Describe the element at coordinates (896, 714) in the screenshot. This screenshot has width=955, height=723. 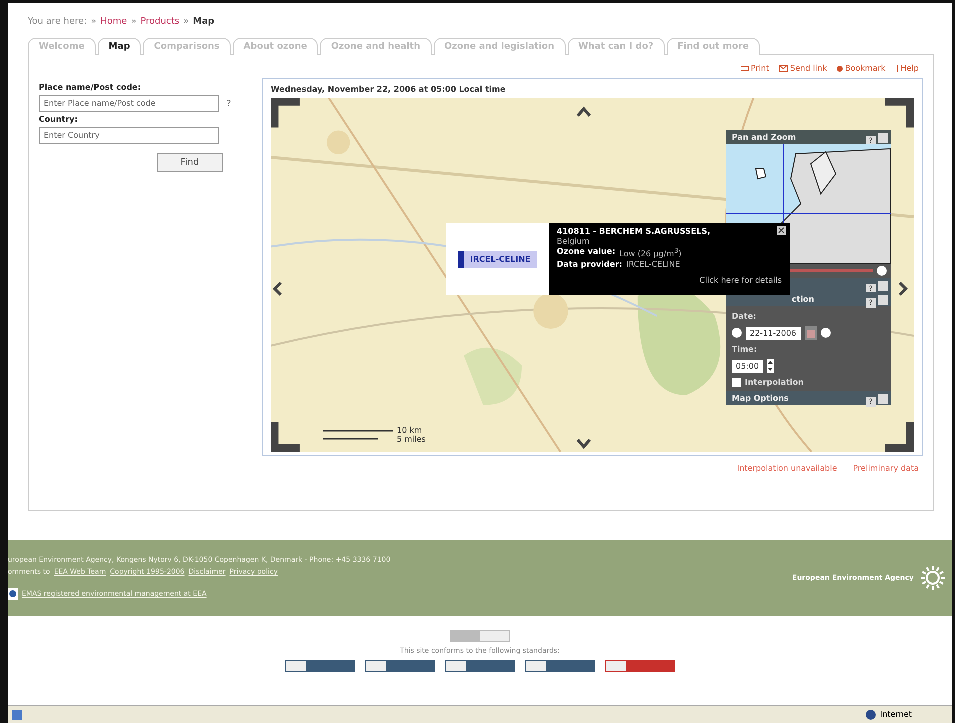
I see `zone-text: Internet` at that location.